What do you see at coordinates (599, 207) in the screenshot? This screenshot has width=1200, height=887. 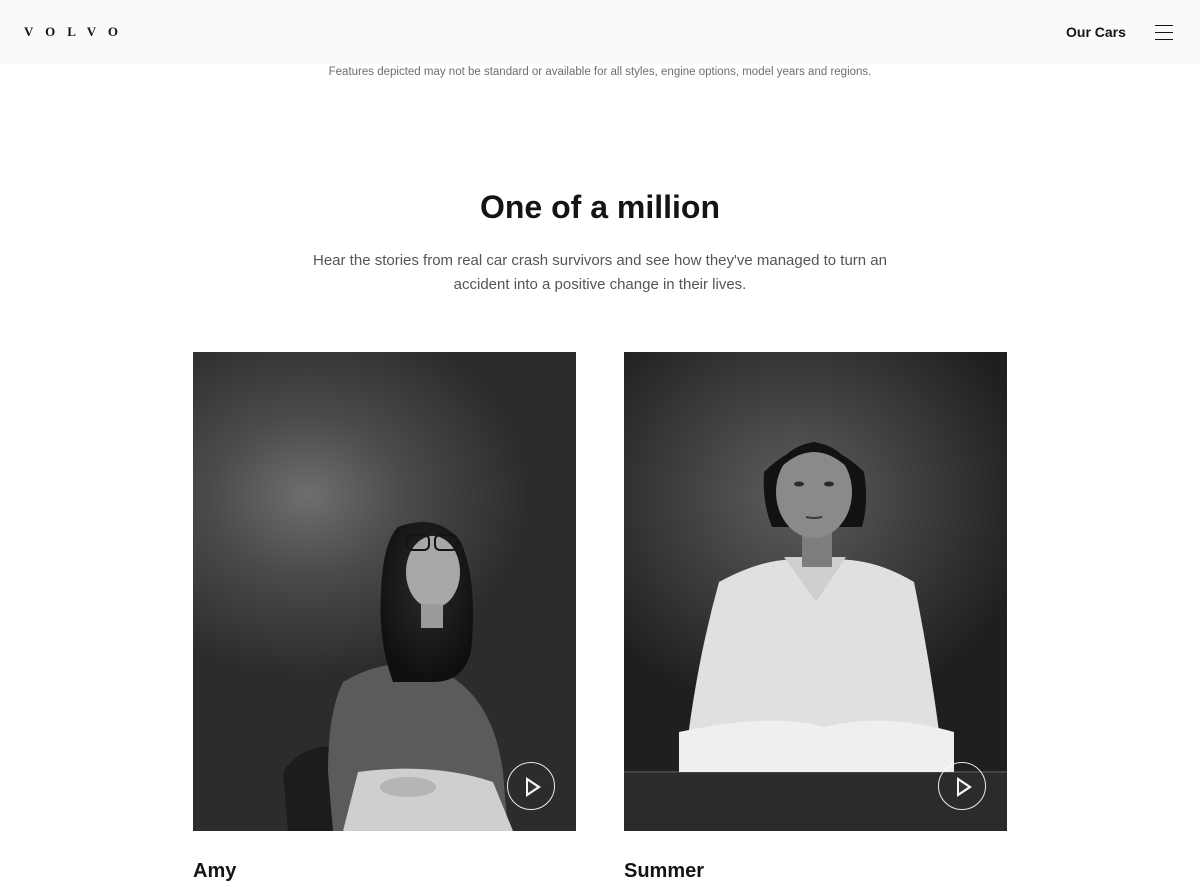 I see `section-title: One of a million` at bounding box center [599, 207].